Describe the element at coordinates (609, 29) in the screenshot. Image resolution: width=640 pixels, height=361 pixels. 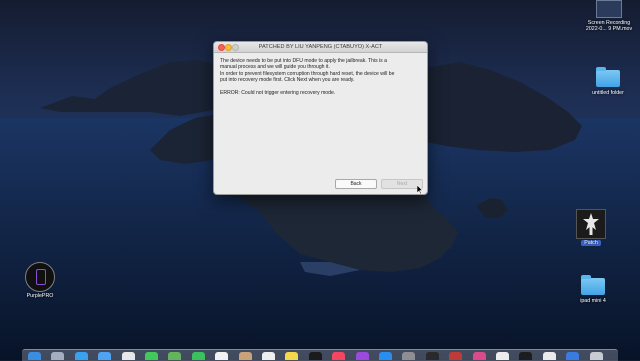
I see `desktop-icon-label: 2022-0... 9 PM.mov` at that location.